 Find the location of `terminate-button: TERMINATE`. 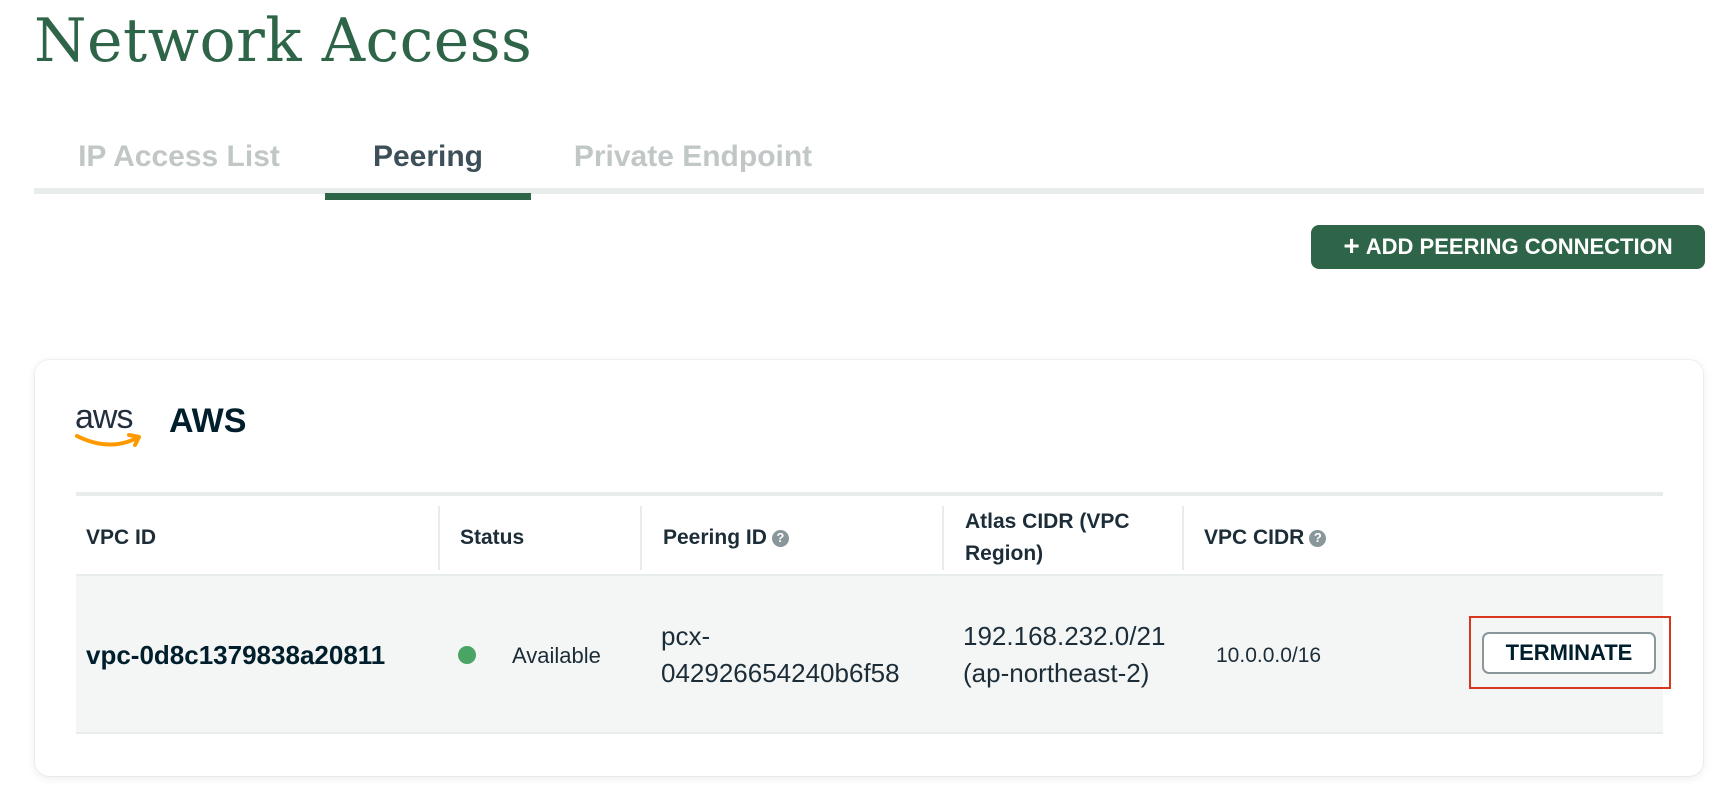

terminate-button: TERMINATE is located at coordinates (1569, 653).